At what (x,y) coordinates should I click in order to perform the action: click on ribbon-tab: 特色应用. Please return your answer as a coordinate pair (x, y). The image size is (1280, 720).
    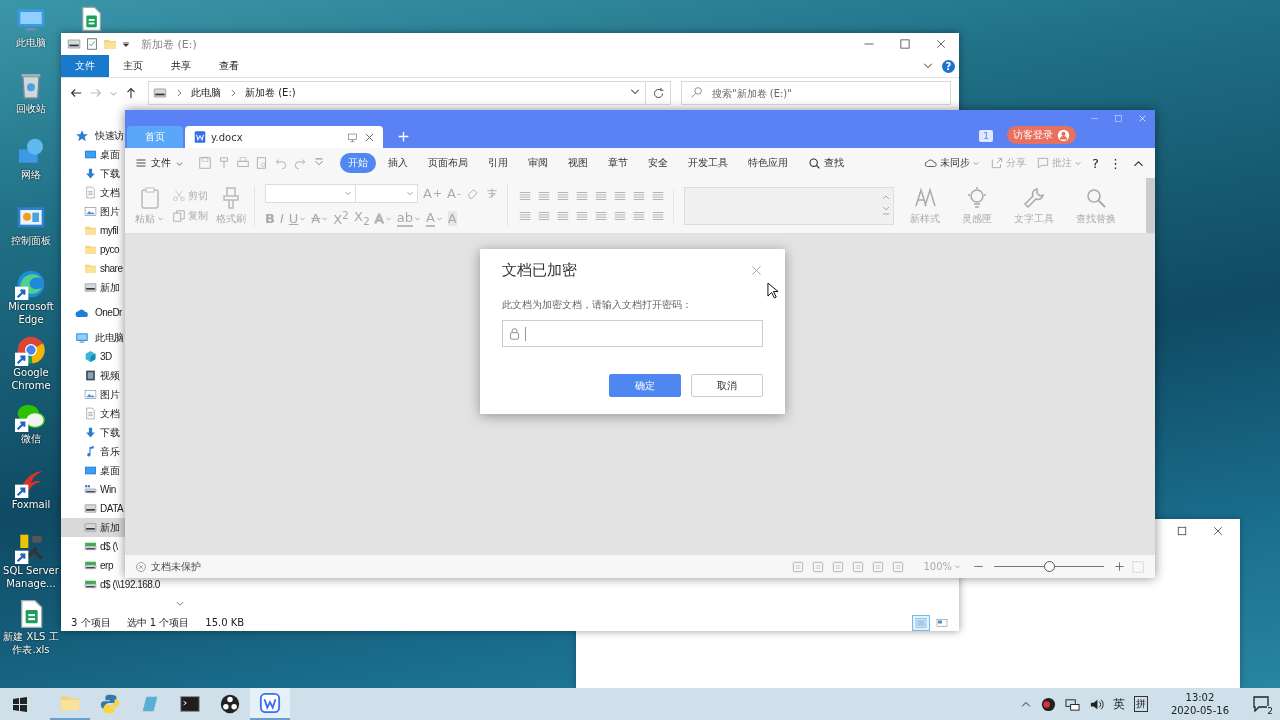
    Looking at the image, I should click on (768, 163).